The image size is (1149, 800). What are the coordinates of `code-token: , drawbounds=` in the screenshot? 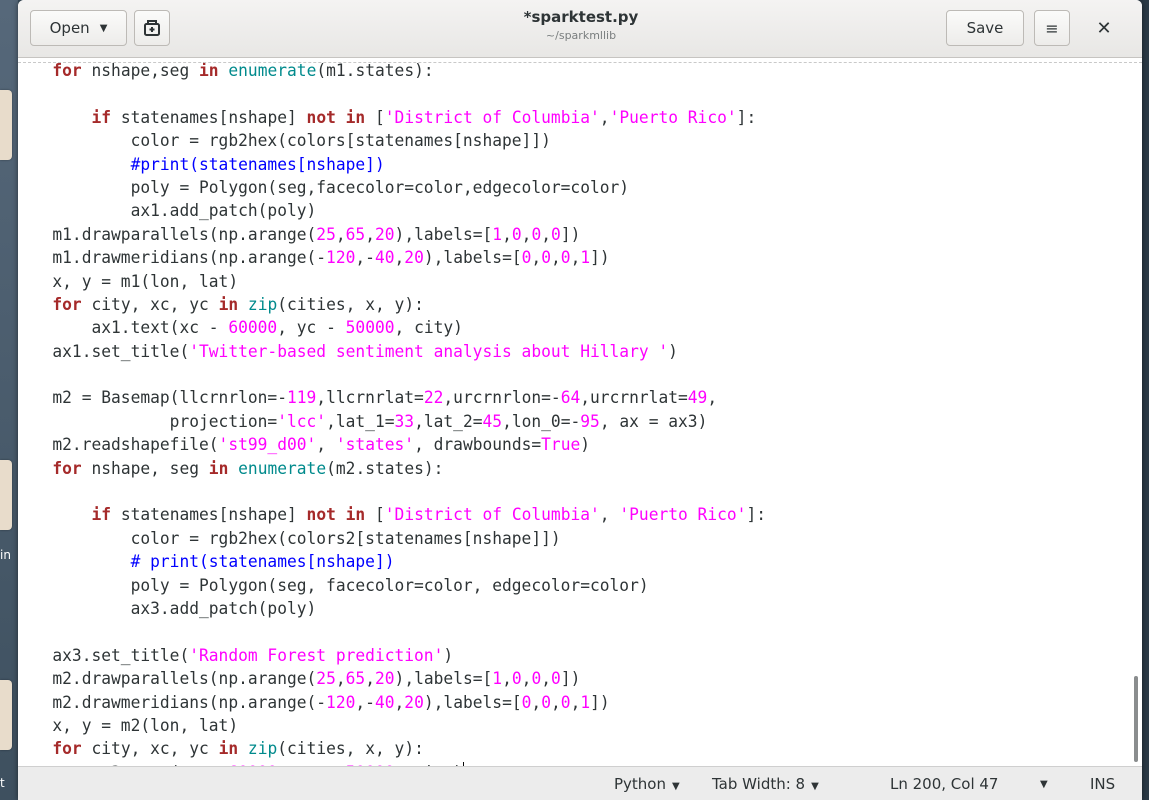 It's located at (478, 445).